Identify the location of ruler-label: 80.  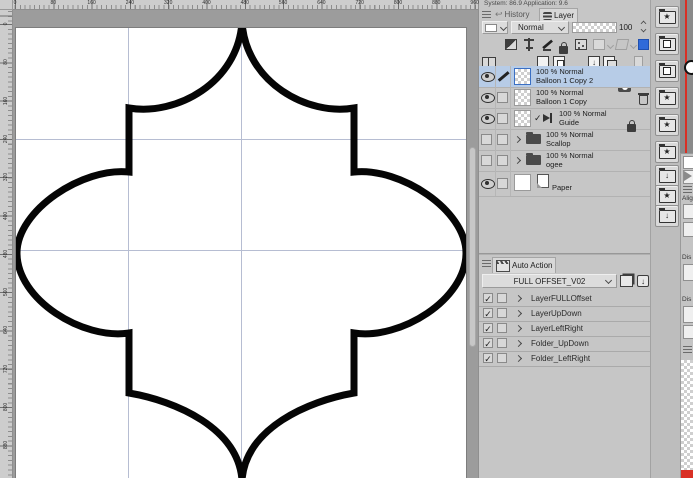
(53, 3).